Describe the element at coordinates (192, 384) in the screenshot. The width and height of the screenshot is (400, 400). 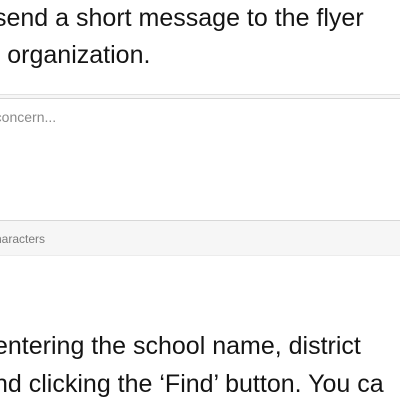
I see `instruction-text-line: nd clicking the ‘Find’ button. You ca` at that location.